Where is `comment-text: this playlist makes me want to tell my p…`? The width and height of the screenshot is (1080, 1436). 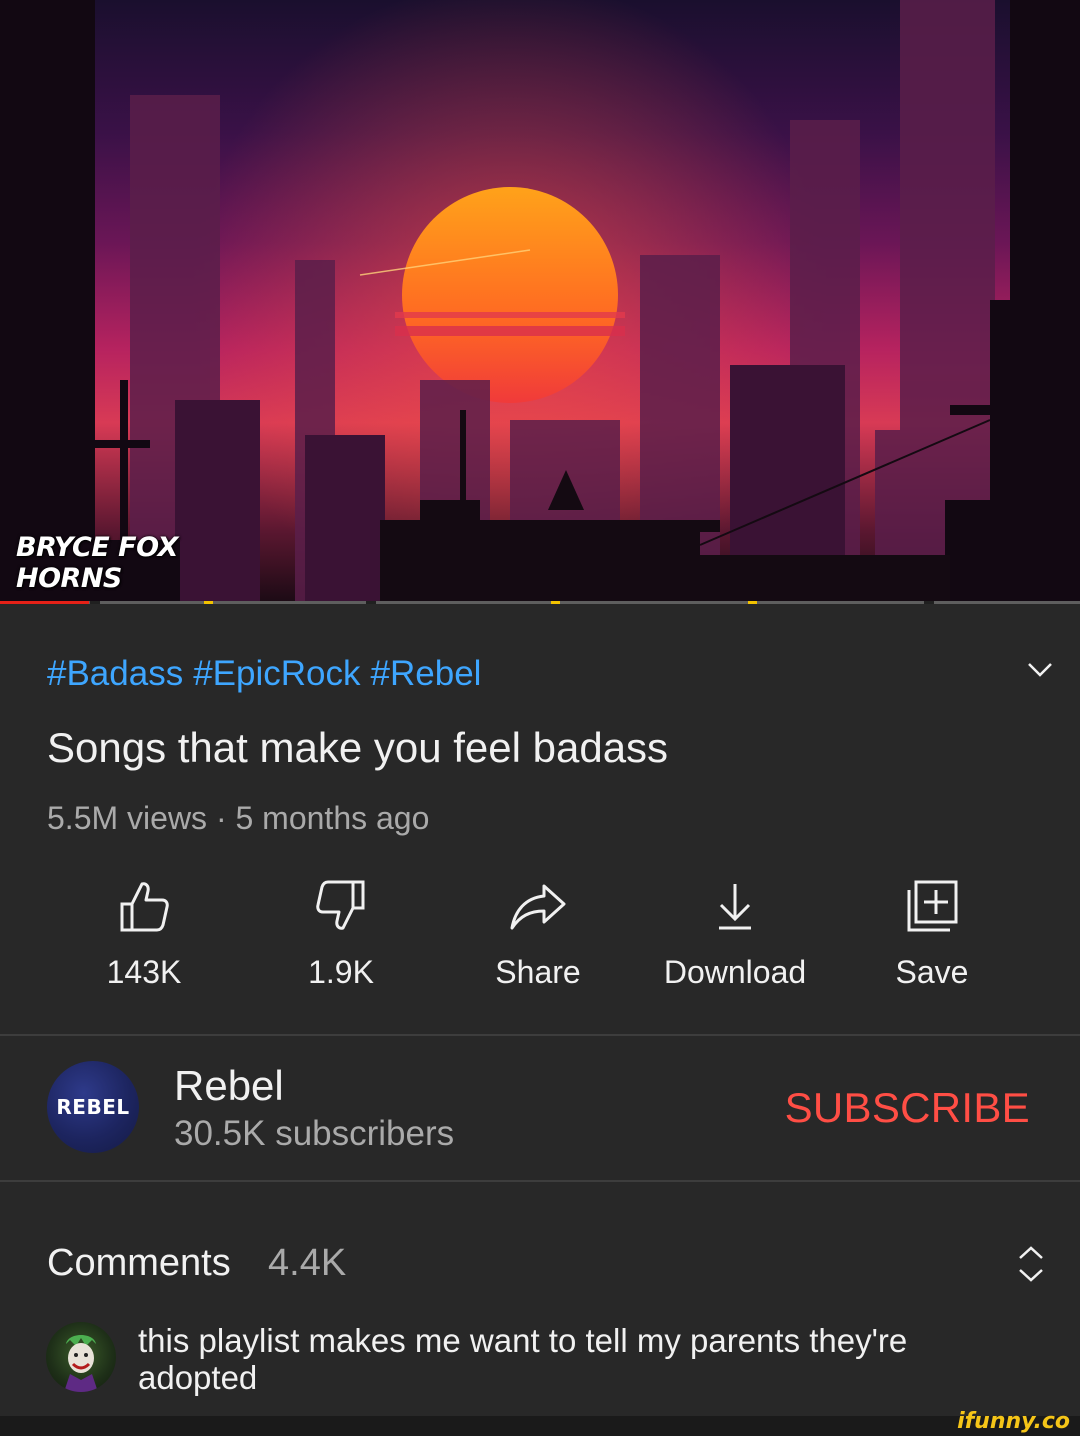
comment-text: this playlist makes me want to tell my p… is located at coordinates (578, 1359).